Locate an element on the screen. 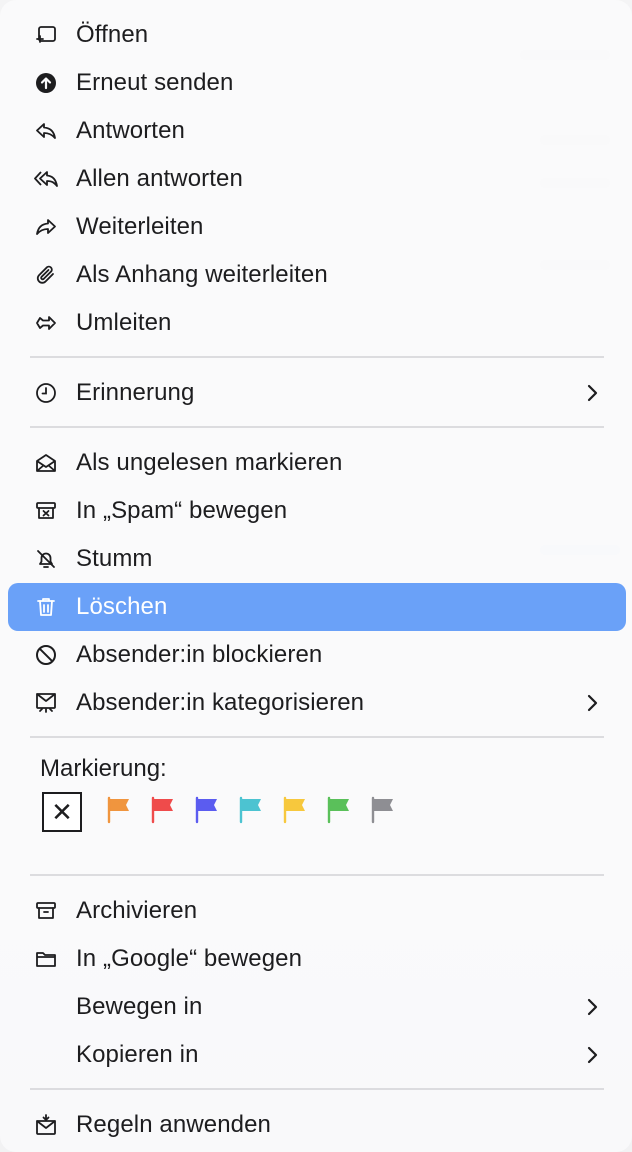 The image size is (632, 1152). menu-item-resend: Erneut senden is located at coordinates (317, 83).